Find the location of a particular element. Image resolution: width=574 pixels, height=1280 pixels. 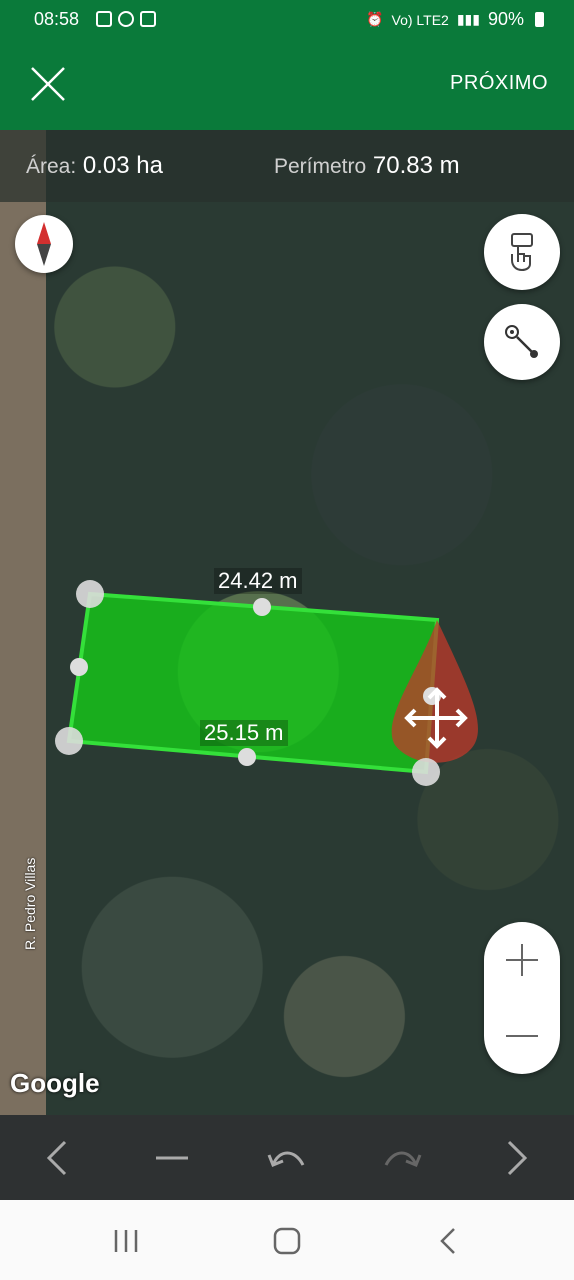

close-button is located at coordinates (48, 84).